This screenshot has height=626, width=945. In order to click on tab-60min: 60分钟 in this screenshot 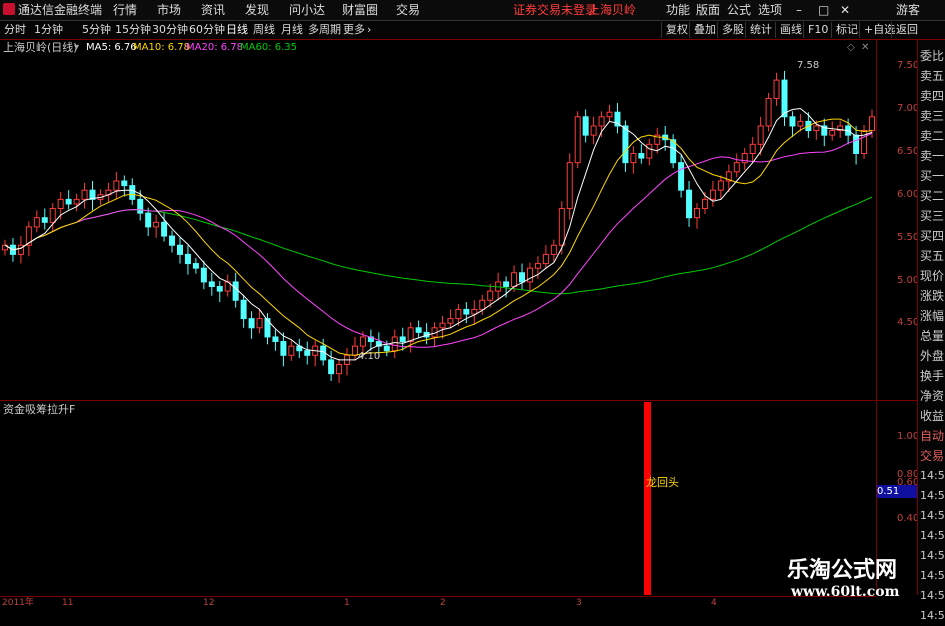, I will do `click(207, 30)`.